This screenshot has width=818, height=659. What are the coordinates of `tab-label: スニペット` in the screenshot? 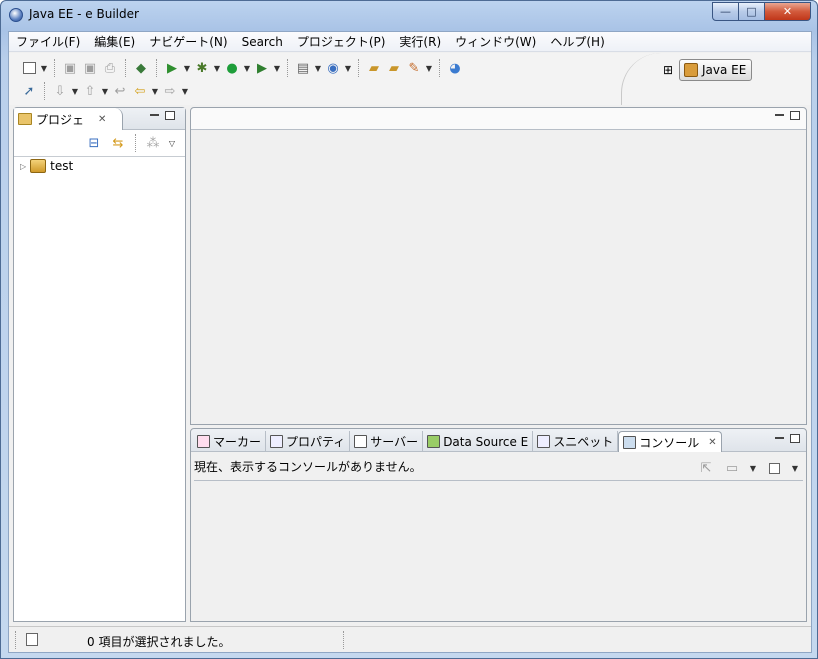 It's located at (583, 442).